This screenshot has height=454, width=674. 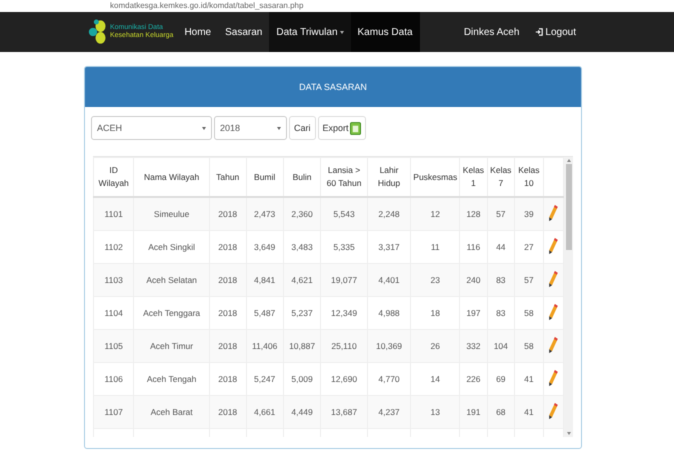 What do you see at coordinates (474, 213) in the screenshot?
I see `table-cell: 128` at bounding box center [474, 213].